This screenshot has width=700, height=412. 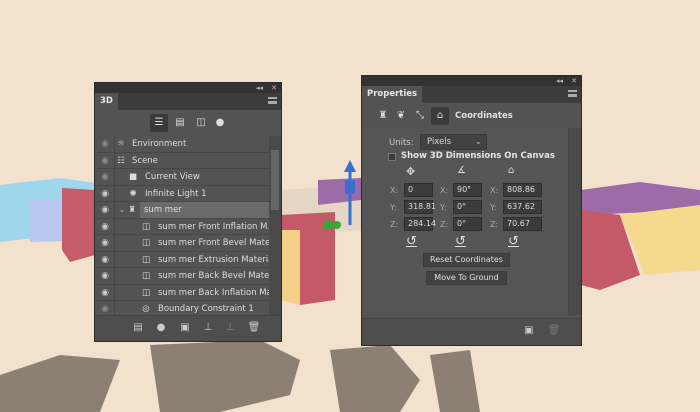 I want to click on drop-to-plane-icon: ⊥, so click(x=208, y=327).